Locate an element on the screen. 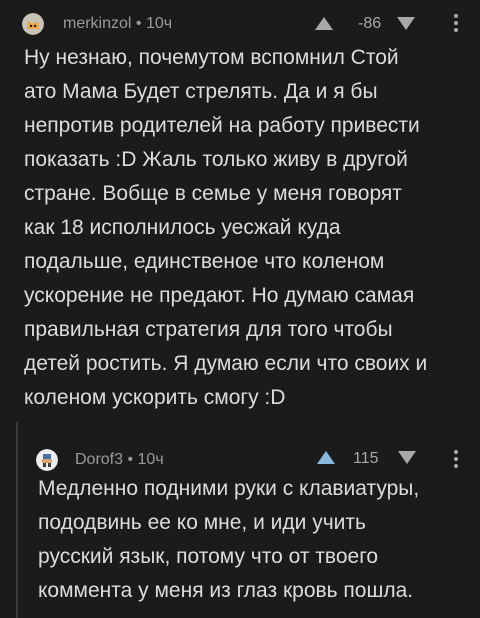 The height and width of the screenshot is (618, 480). comment-text-line: непротив родителей на работу привести is located at coordinates (222, 125).